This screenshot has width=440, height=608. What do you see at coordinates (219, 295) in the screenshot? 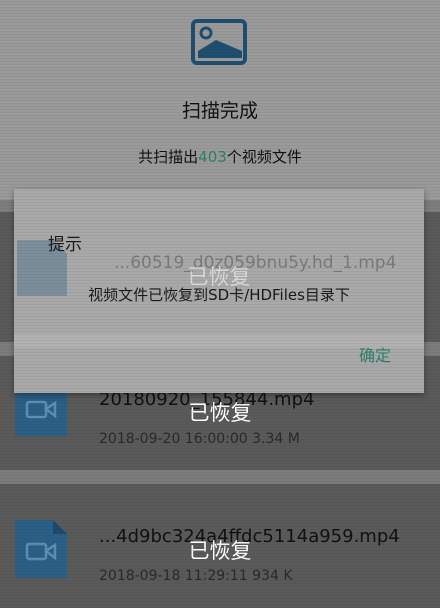
I see `dialog-message: 视频文件已恢复到SD卡/HDFiles目录下` at bounding box center [219, 295].